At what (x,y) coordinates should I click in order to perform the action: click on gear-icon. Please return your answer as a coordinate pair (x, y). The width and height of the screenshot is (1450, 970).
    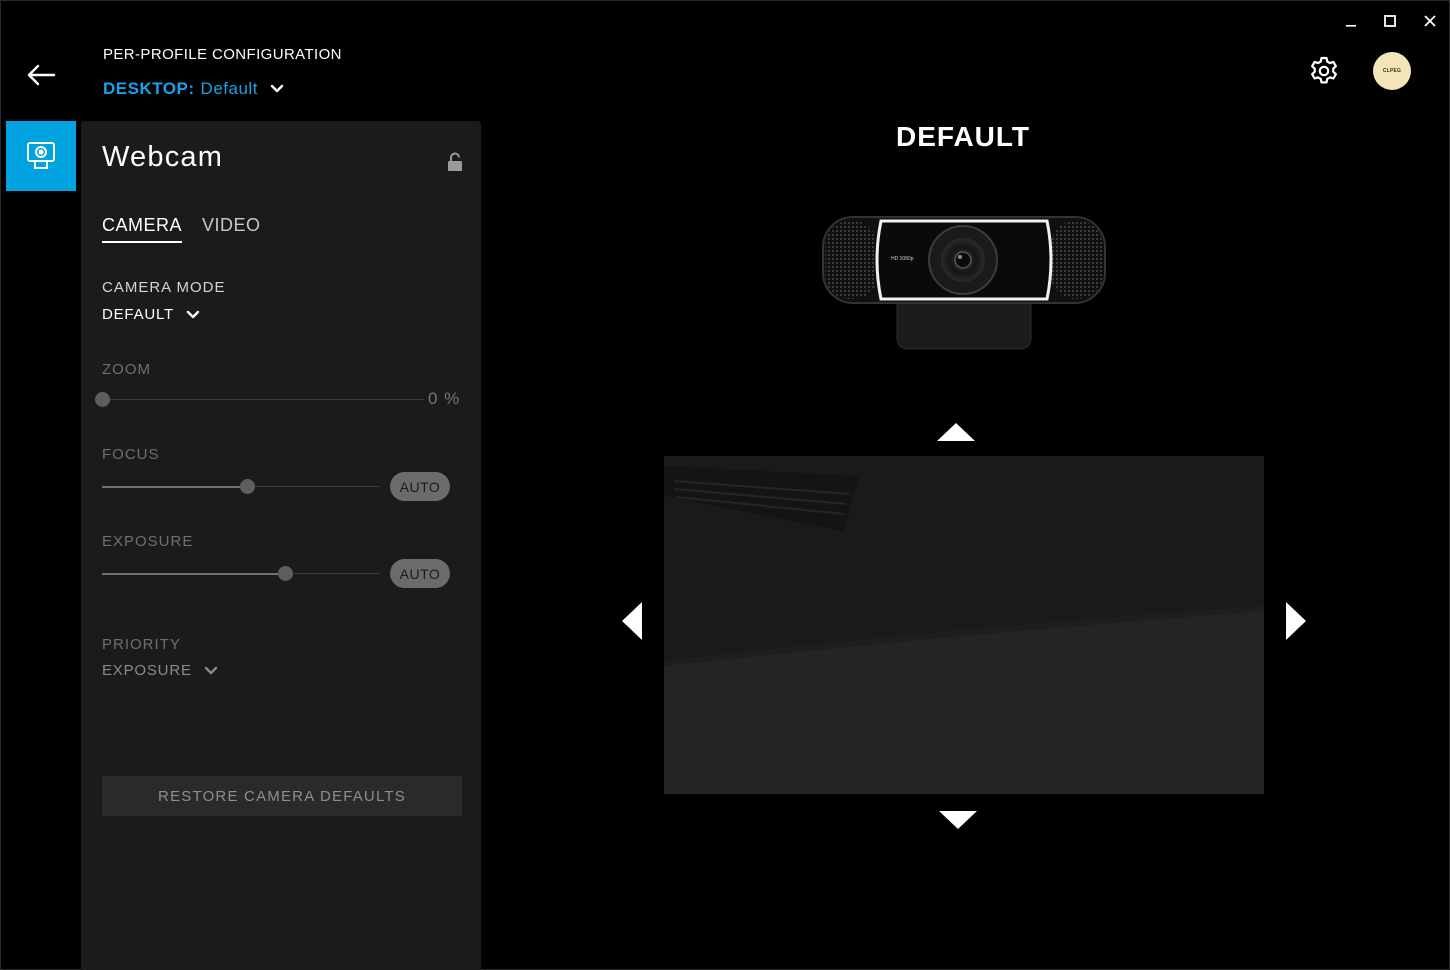
    Looking at the image, I should click on (1324, 70).